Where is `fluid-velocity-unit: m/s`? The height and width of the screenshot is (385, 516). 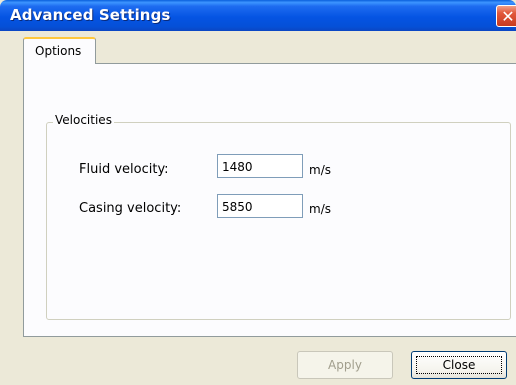
fluid-velocity-unit: m/s is located at coordinates (320, 170).